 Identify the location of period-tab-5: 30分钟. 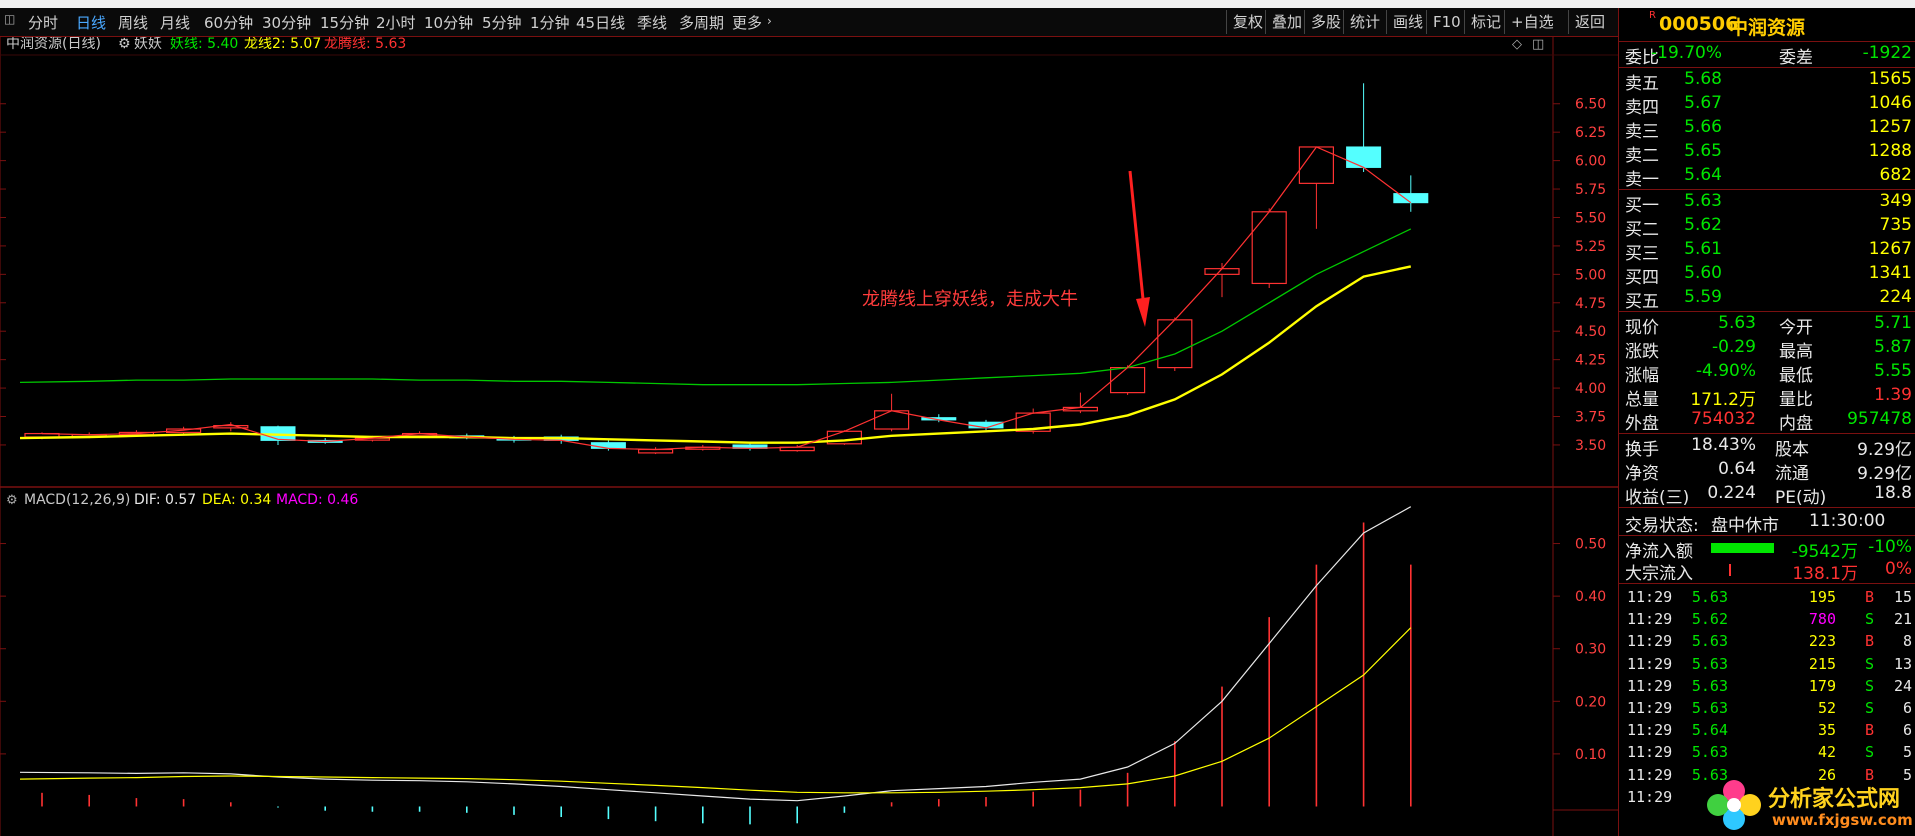
(286, 22).